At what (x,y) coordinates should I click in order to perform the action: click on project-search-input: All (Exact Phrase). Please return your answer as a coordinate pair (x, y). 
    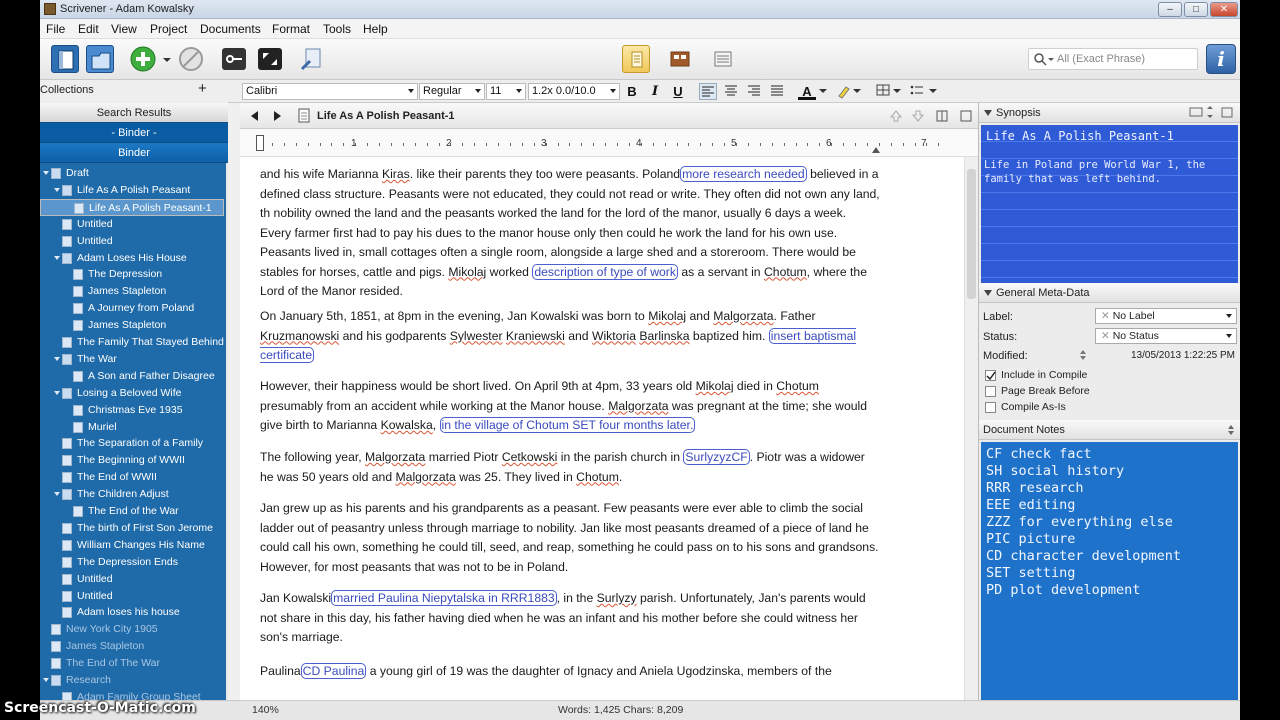
    Looking at the image, I should click on (1113, 59).